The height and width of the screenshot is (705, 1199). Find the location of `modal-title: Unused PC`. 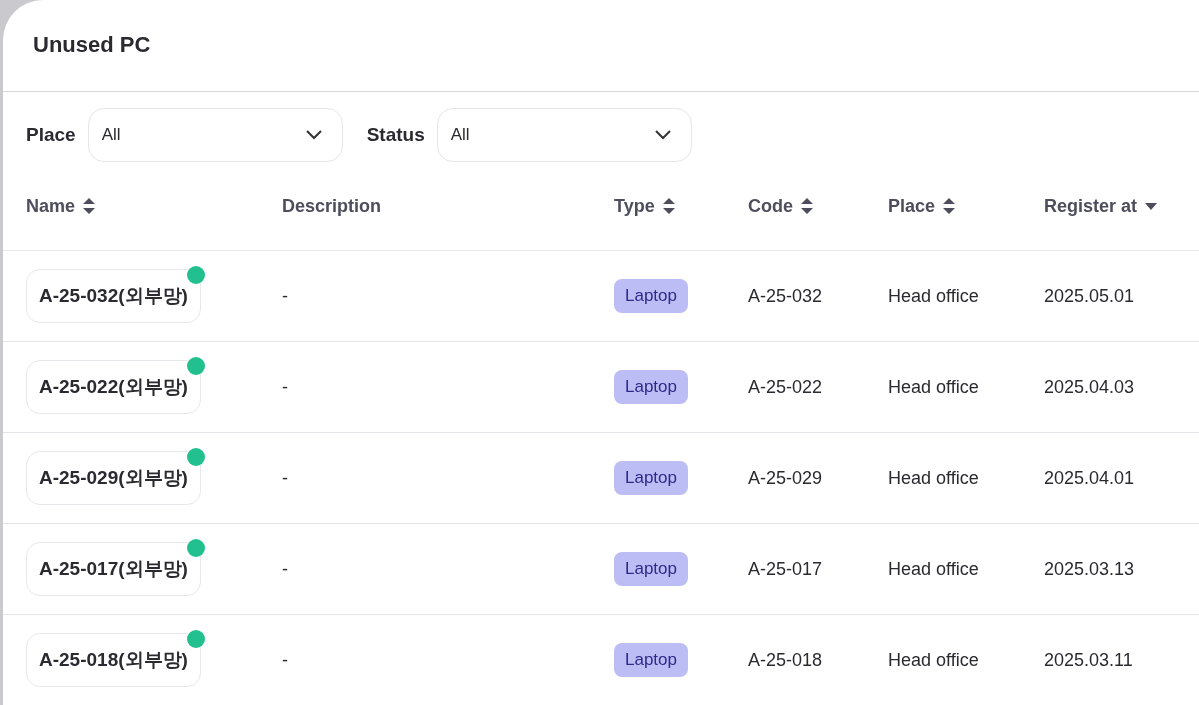

modal-title: Unused PC is located at coordinates (92, 45).